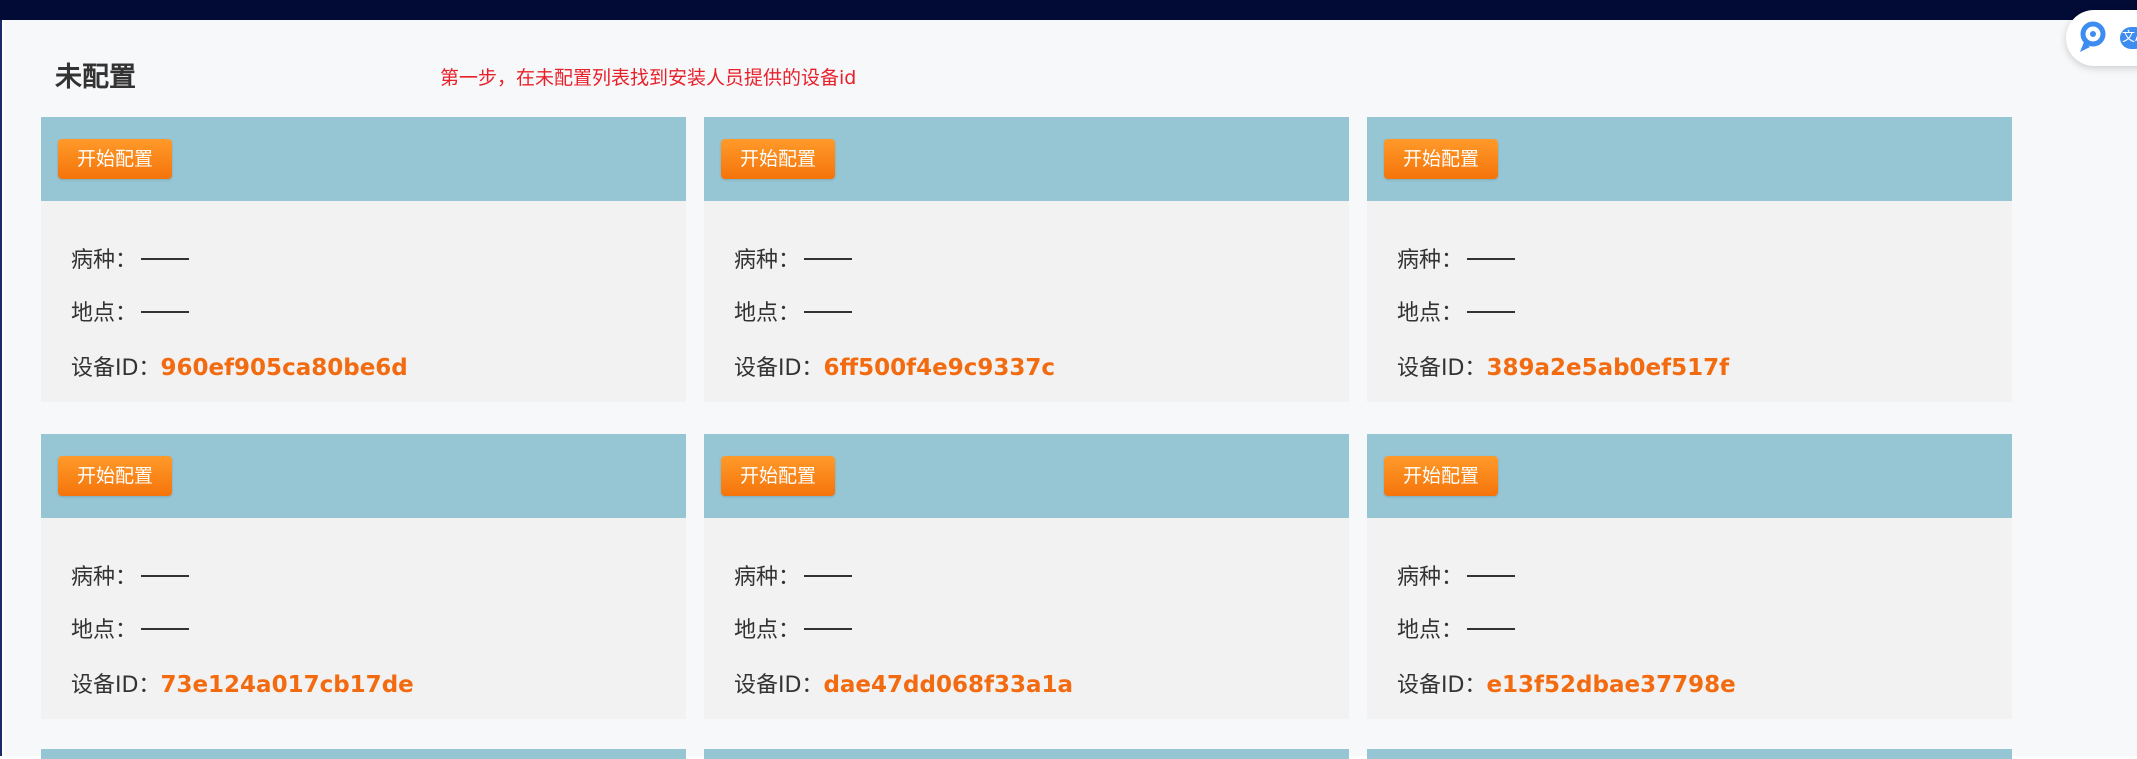 The height and width of the screenshot is (759, 2137). What do you see at coordinates (648, 78) in the screenshot?
I see `step-hint: 第一步，在未配置列表找到安装人员提供的设备id` at bounding box center [648, 78].